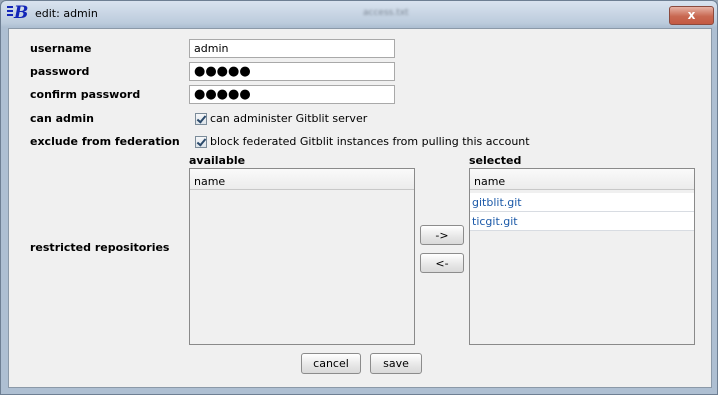 Image resolution: width=718 pixels, height=395 pixels. Describe the element at coordinates (292, 71) in the screenshot. I see `password-field: ●●●●●` at that location.